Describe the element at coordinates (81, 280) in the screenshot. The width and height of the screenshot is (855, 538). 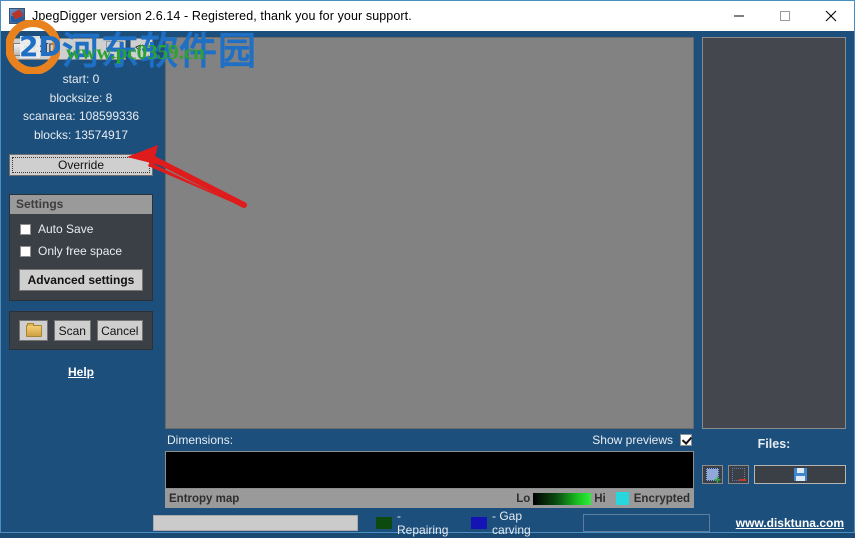
I see `advanced-settings-button: Advanced settings` at that location.